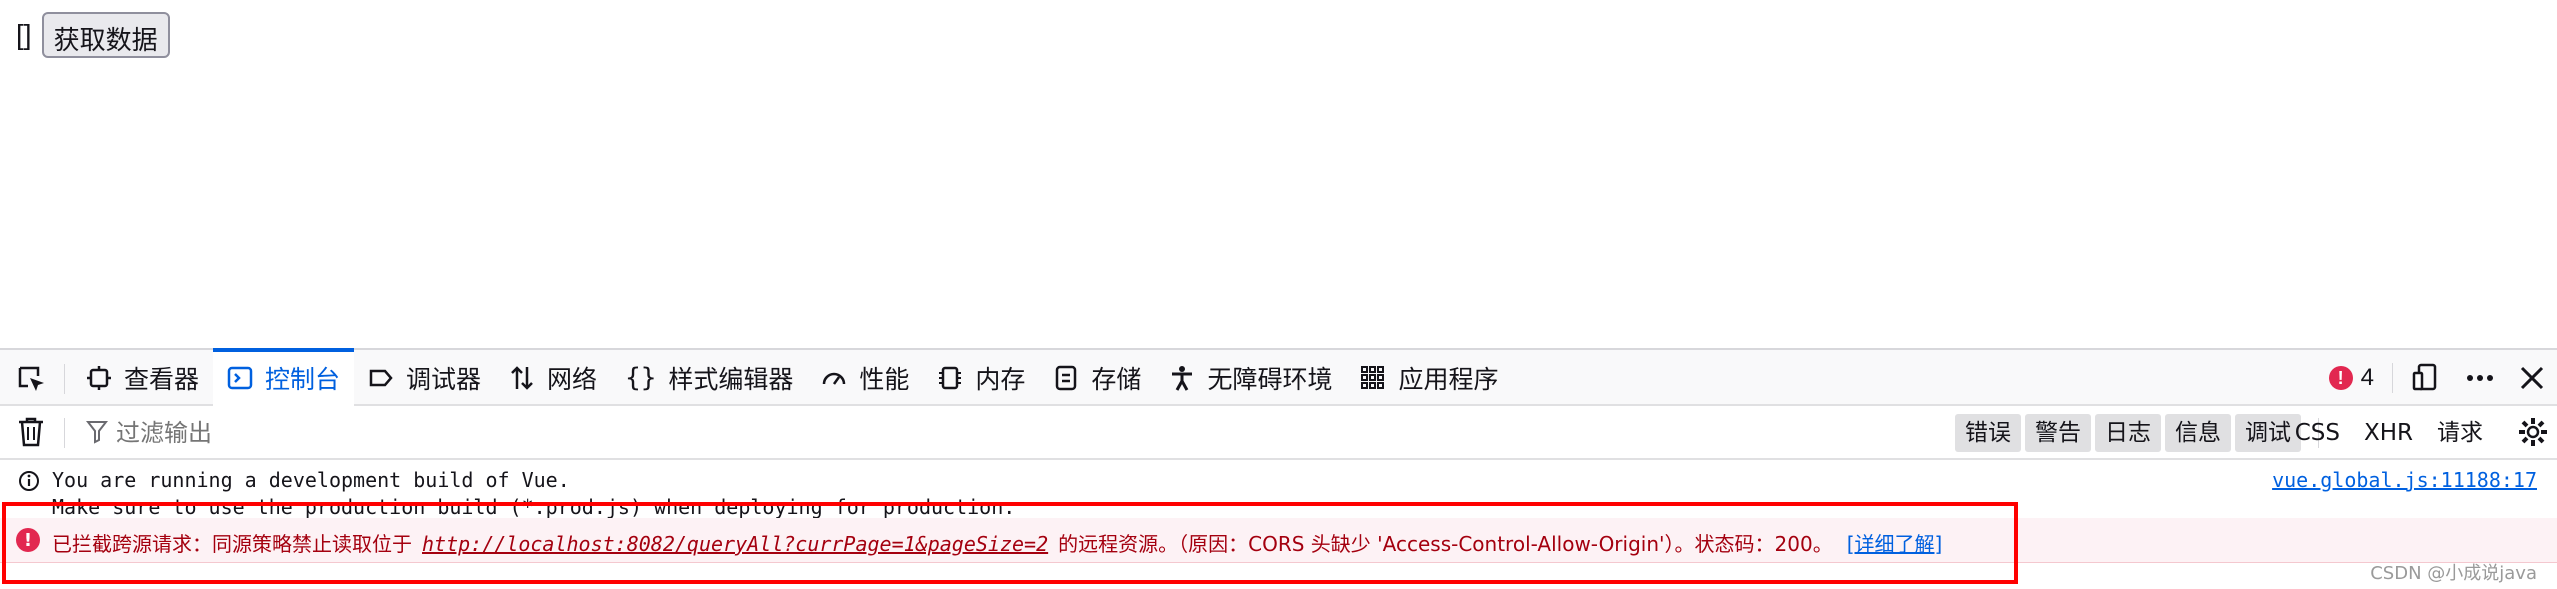  Describe the element at coordinates (2198, 433) in the screenshot. I see `filter-info-button: 信息` at that location.